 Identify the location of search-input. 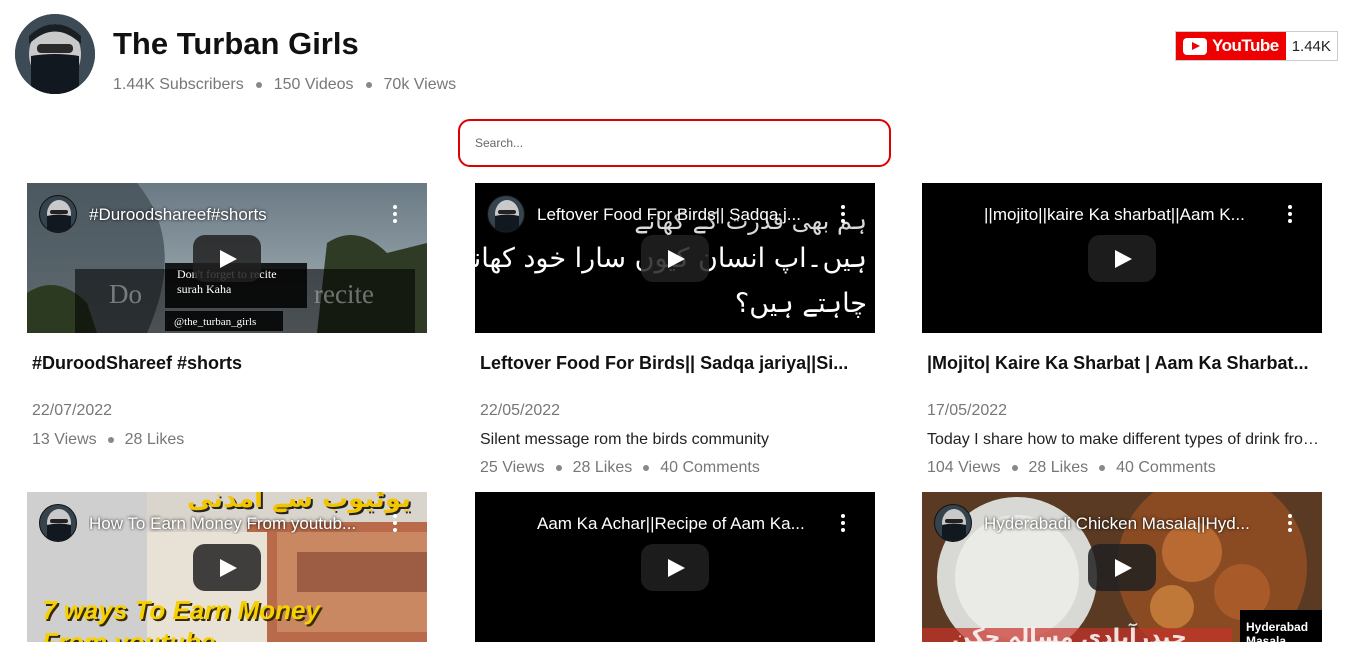
(674, 143).